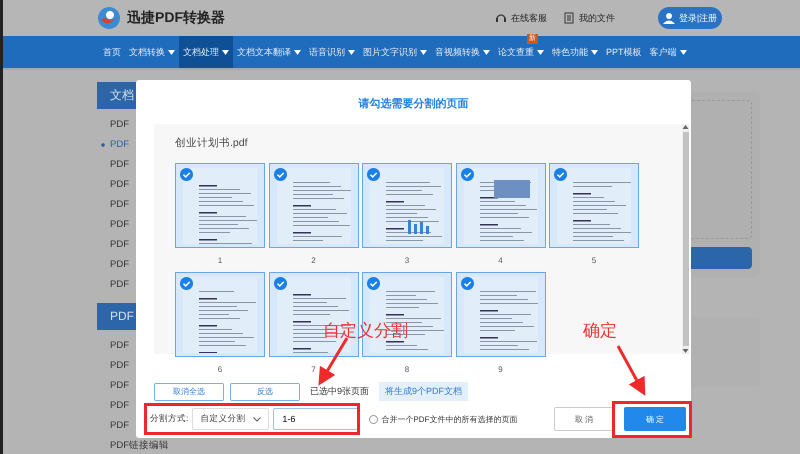 The width and height of the screenshot is (800, 454). What do you see at coordinates (668, 52) in the screenshot?
I see `nav-item: 客户端` at bounding box center [668, 52].